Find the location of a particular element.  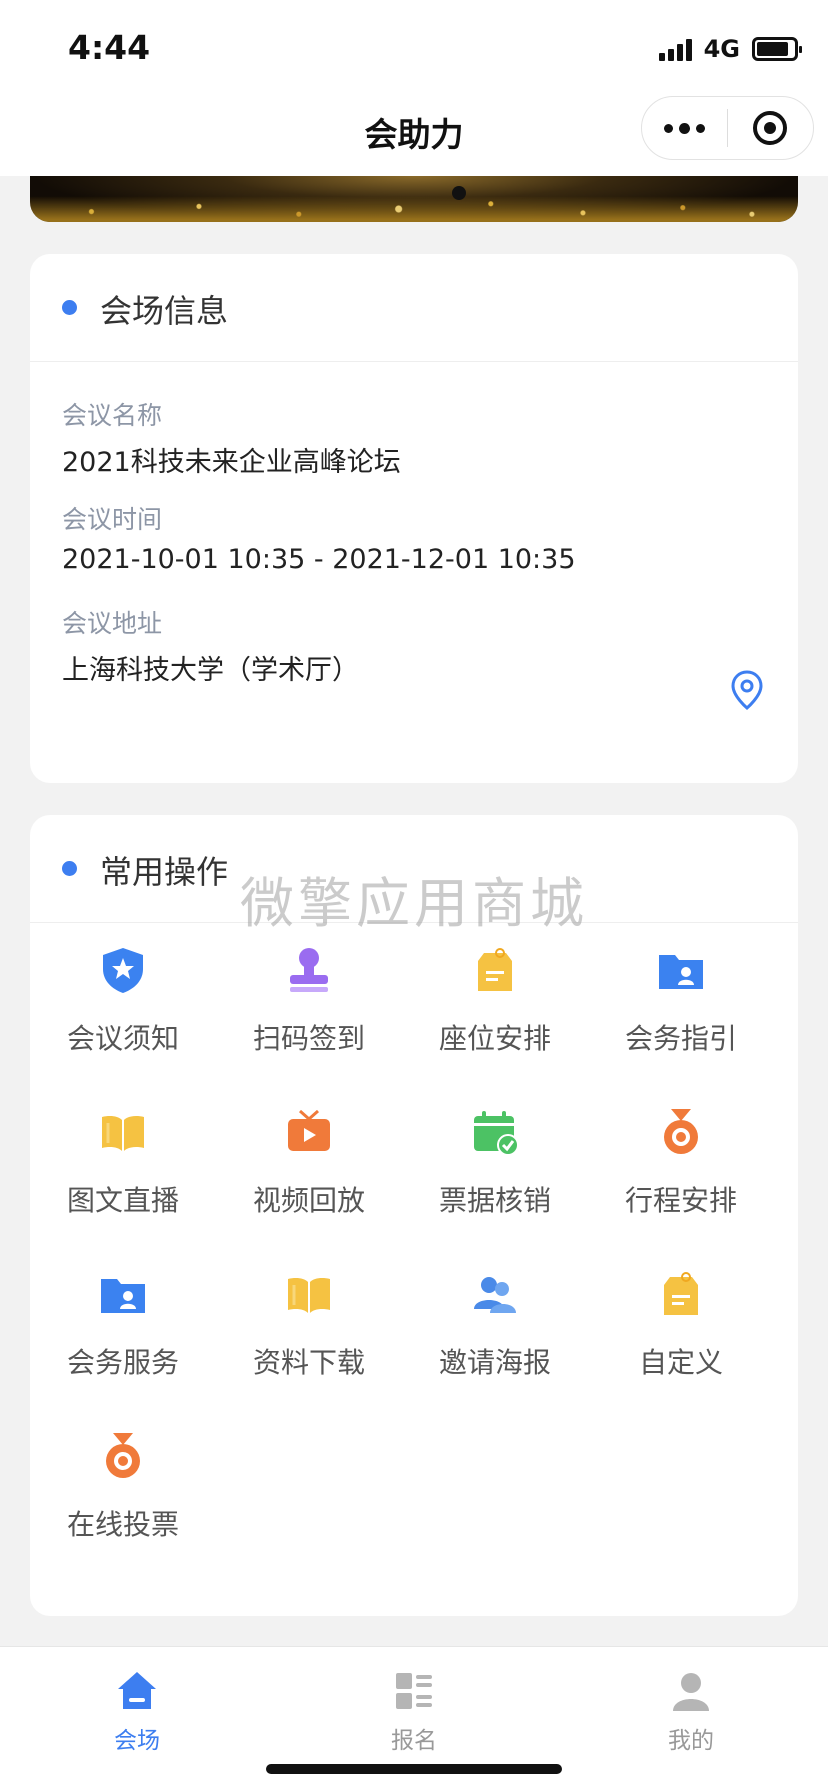

op-label: 邀请海报 is located at coordinates (494, 1362).